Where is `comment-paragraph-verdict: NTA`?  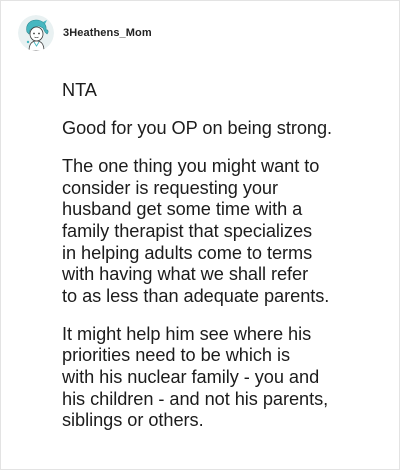
comment-paragraph-verdict: NTA is located at coordinates (79, 90).